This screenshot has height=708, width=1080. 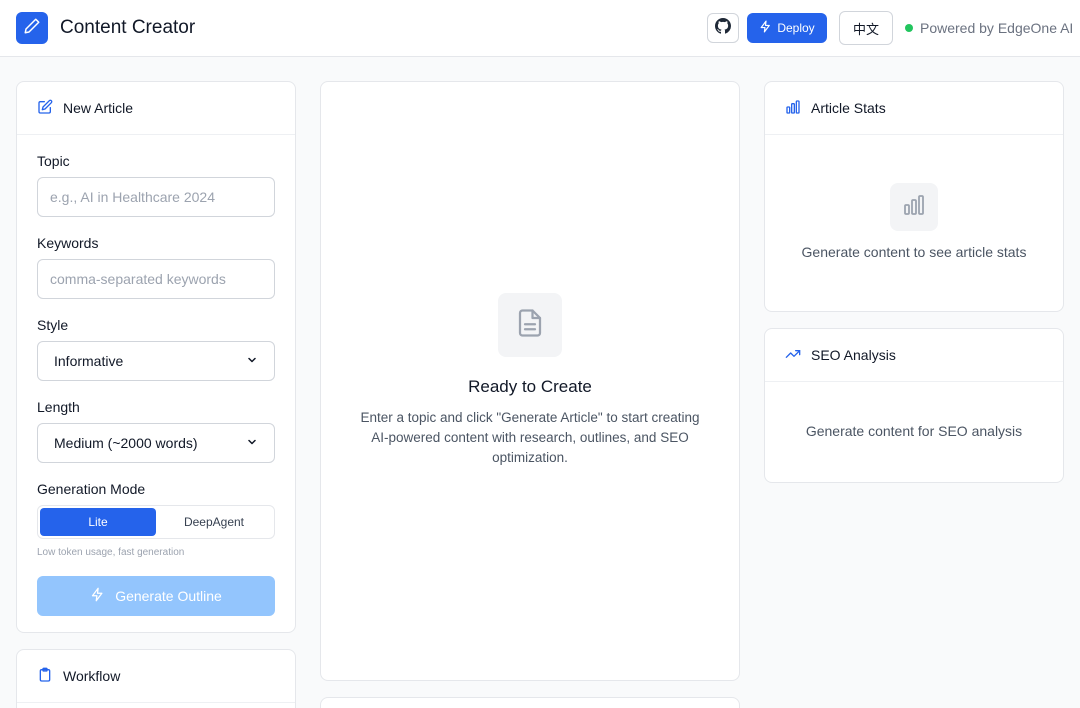 I want to click on app-title: Content Creator, so click(x=128, y=27).